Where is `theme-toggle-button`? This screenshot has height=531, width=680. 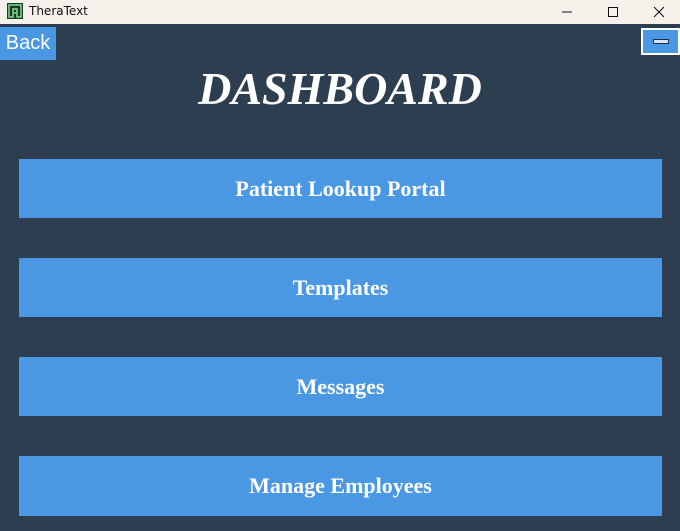 theme-toggle-button is located at coordinates (660, 41).